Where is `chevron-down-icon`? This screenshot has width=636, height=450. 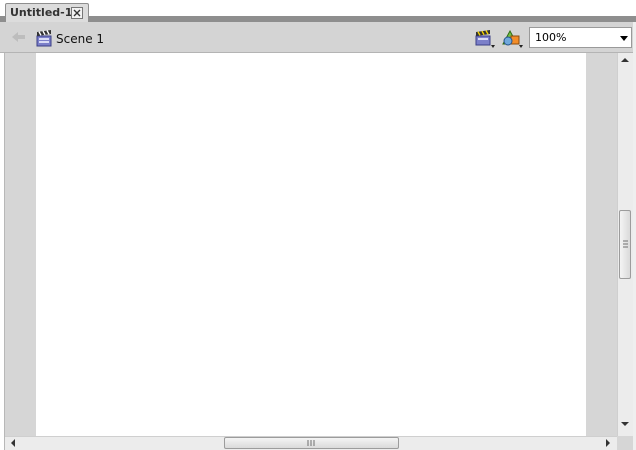 chevron-down-icon is located at coordinates (624, 38).